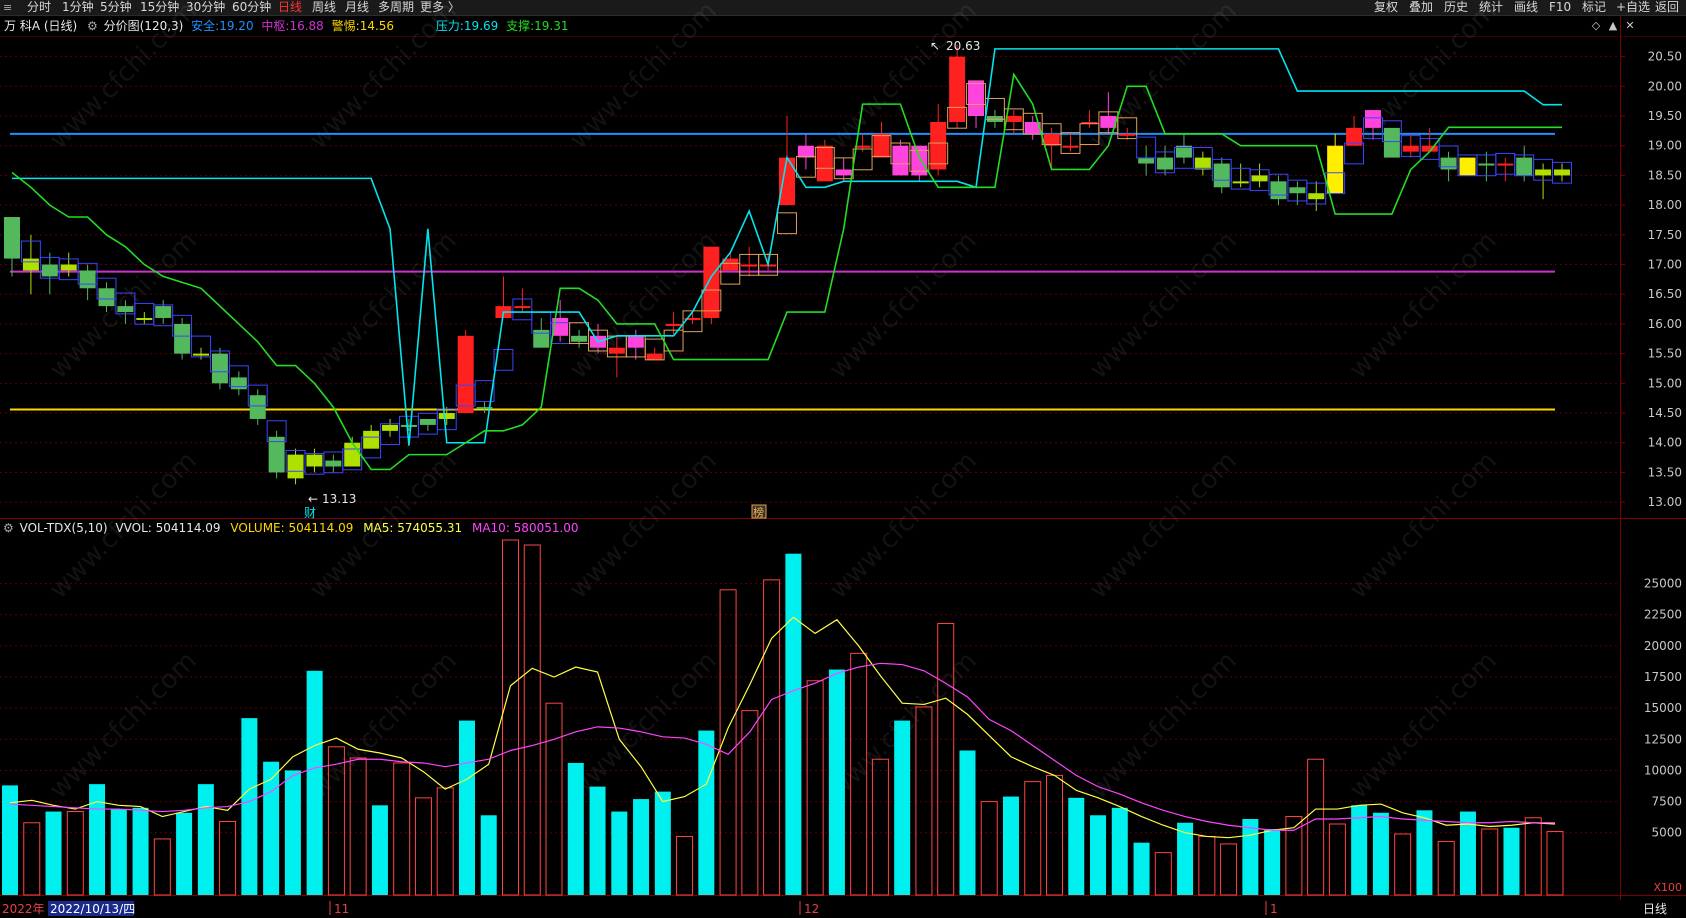 This screenshot has height=918, width=1686. I want to click on price-tick-label: 17.00, so click(1665, 265).